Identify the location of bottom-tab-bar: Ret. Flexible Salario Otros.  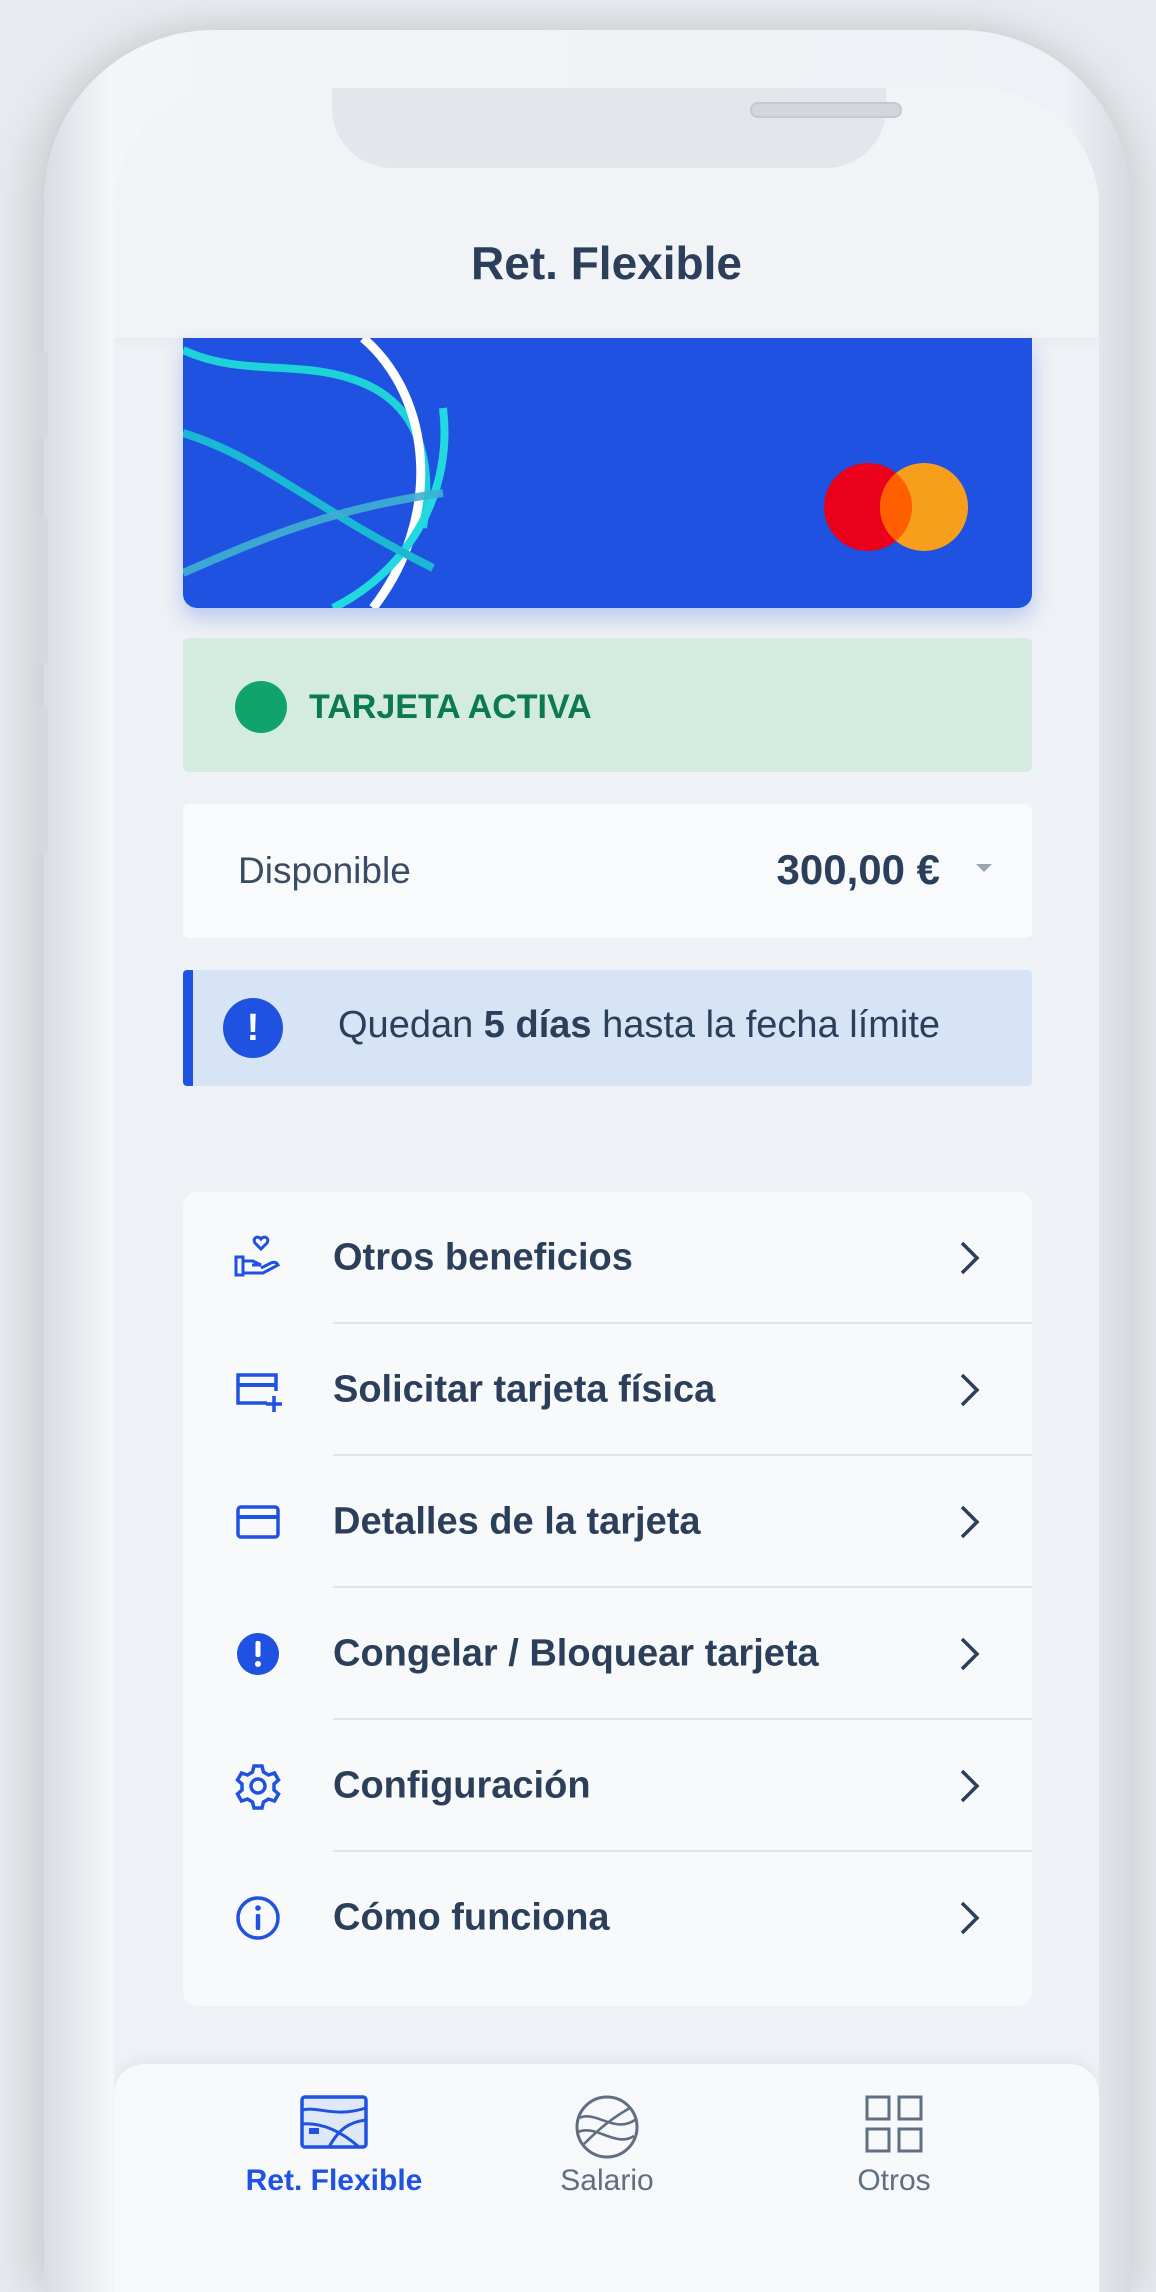
(606, 2178).